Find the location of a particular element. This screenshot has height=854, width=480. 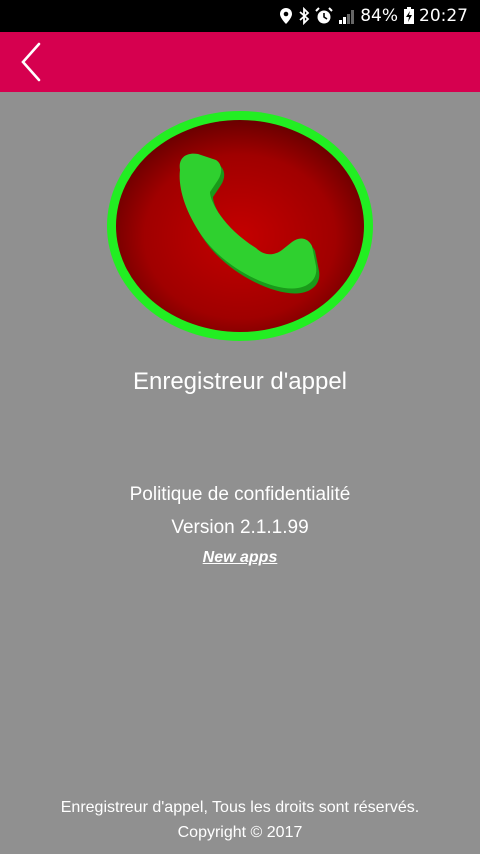

status-bar: 84% 20:27 is located at coordinates (240, 16).